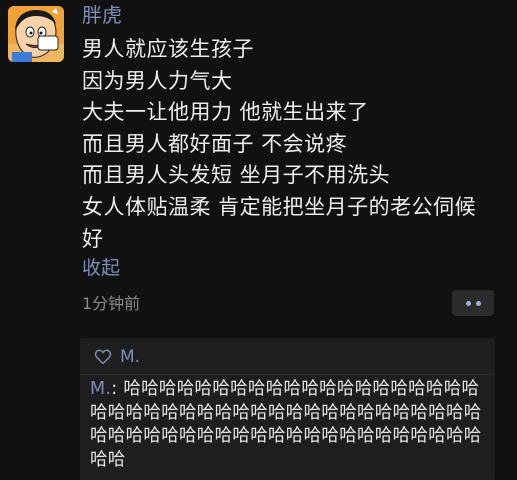  What do you see at coordinates (130, 357) in the screenshot?
I see `liked-by-name: M.` at bounding box center [130, 357].